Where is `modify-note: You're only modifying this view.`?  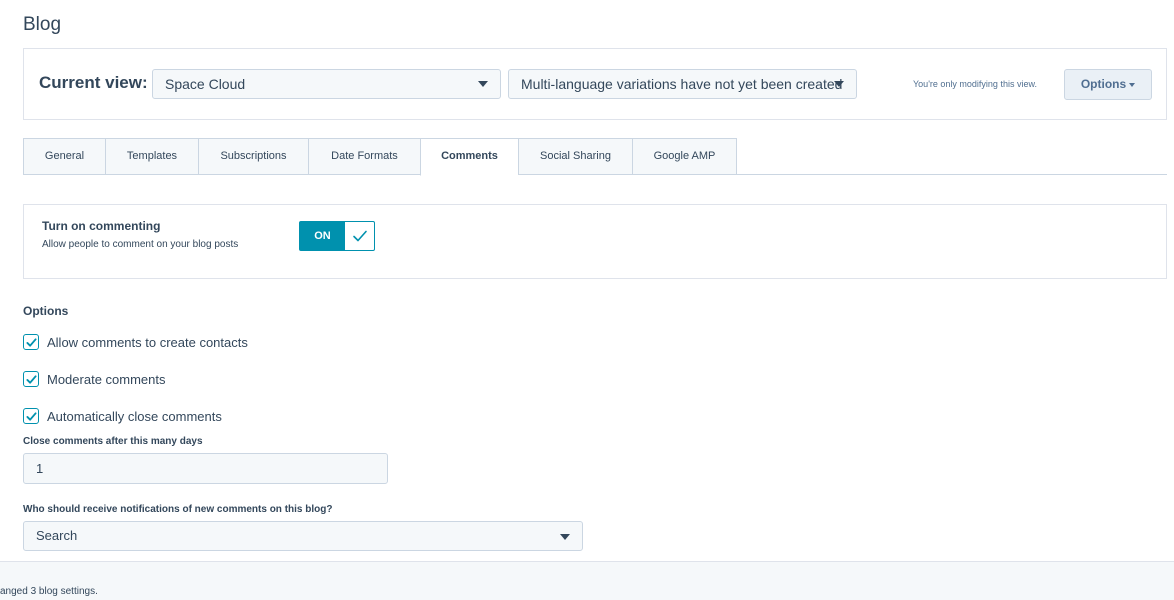 modify-note: You're only modifying this view. is located at coordinates (975, 84).